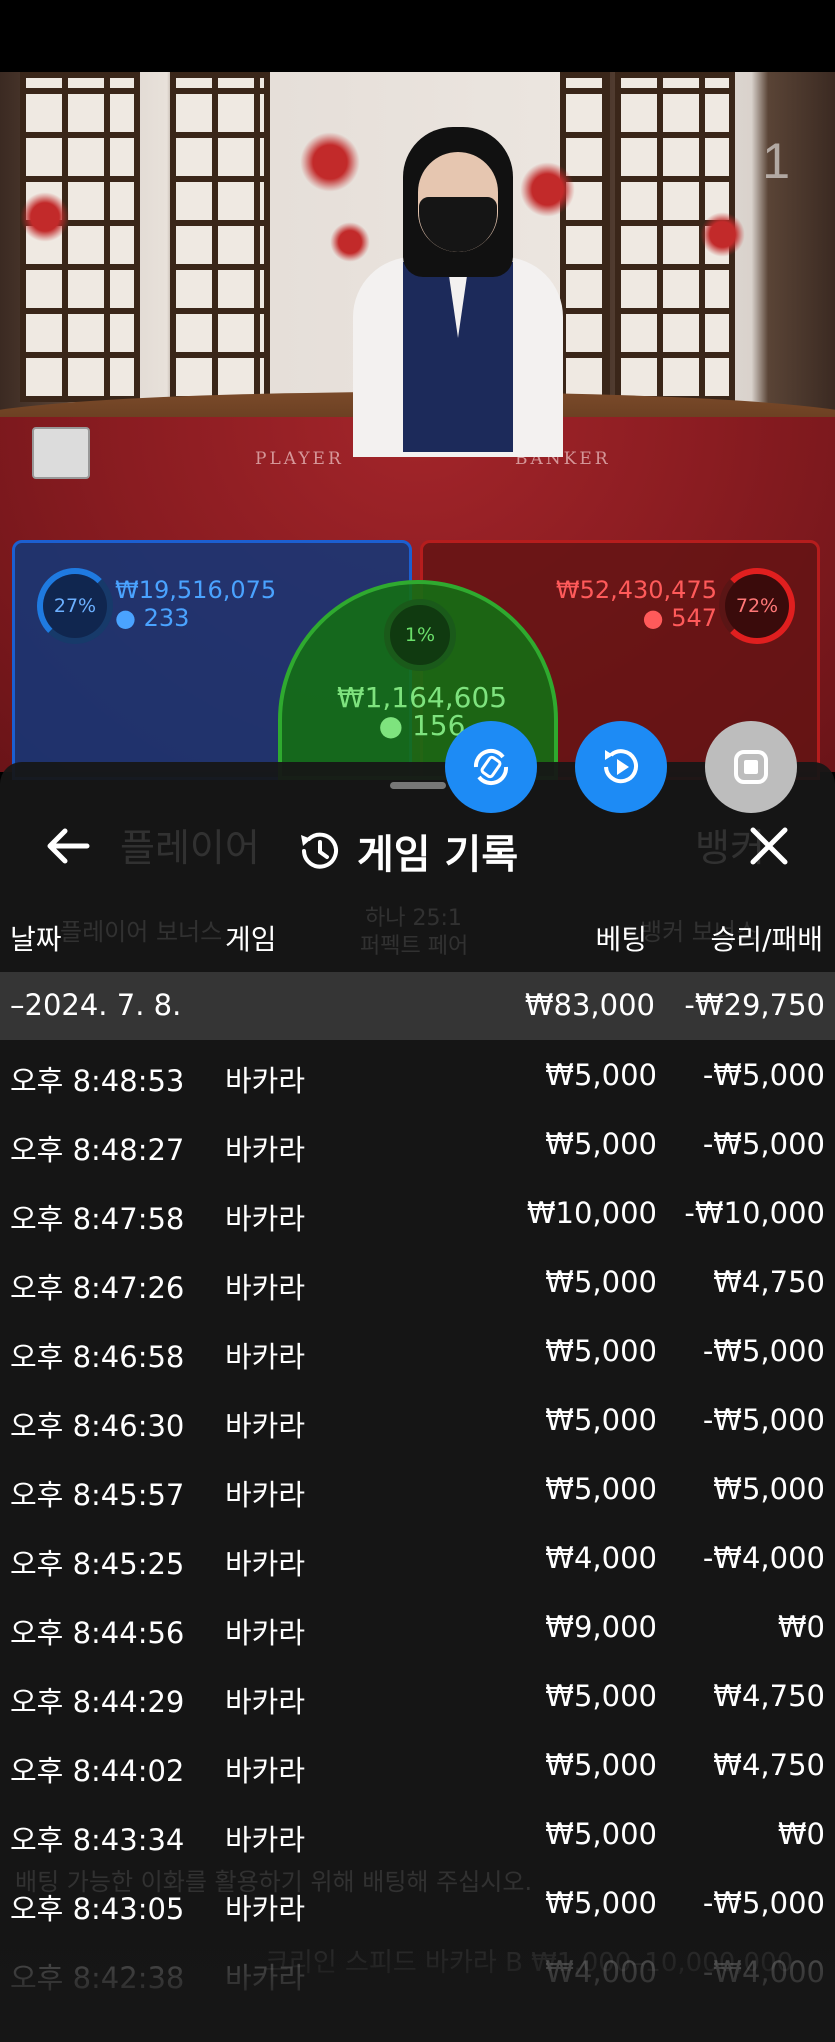 The image size is (835, 2042). What do you see at coordinates (417, 1006) in the screenshot?
I see `day-summary-row: –2024. 7. 8. ₩83,000 -₩29,750` at bounding box center [417, 1006].